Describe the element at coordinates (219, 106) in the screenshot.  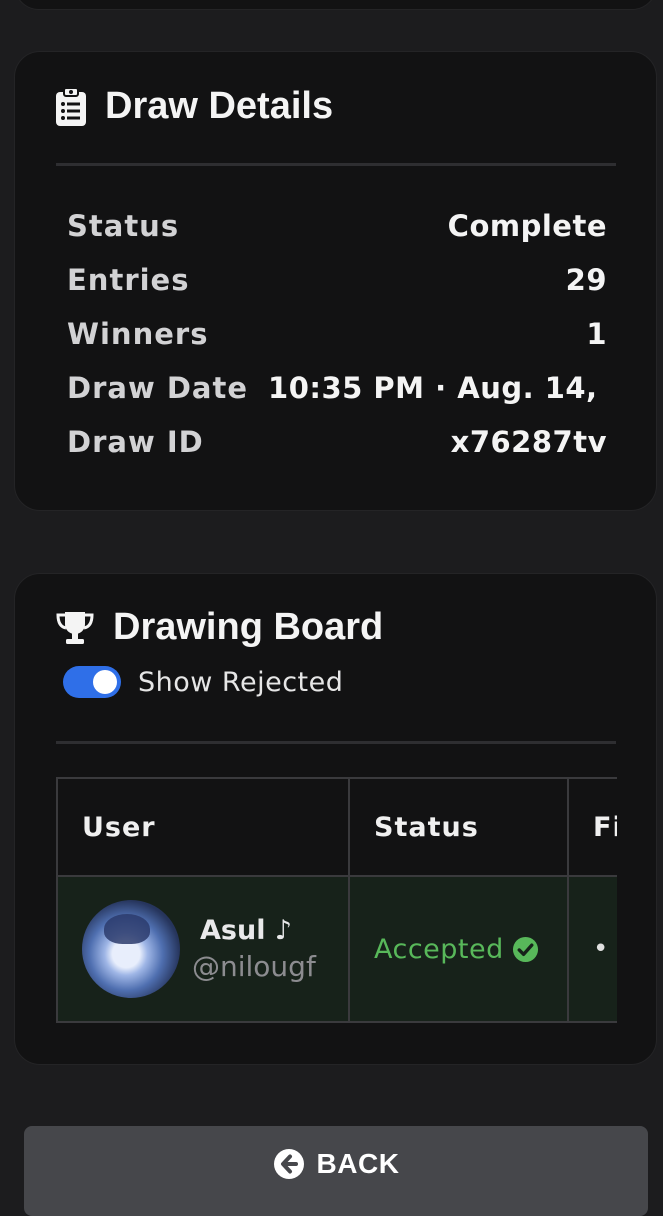
I see `draw-details-title: Draw Details` at that location.